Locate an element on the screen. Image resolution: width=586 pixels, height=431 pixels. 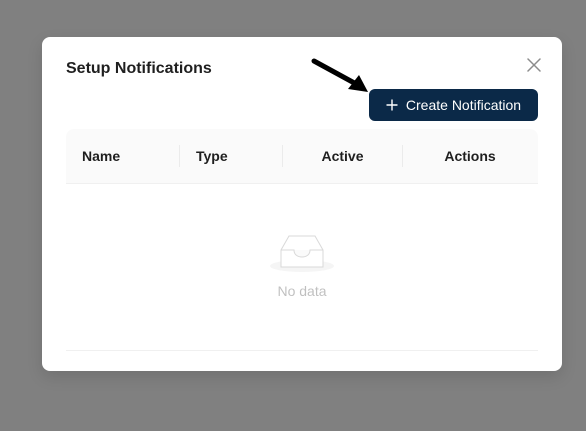
create-notification-button: Create Notification is located at coordinates (453, 105).